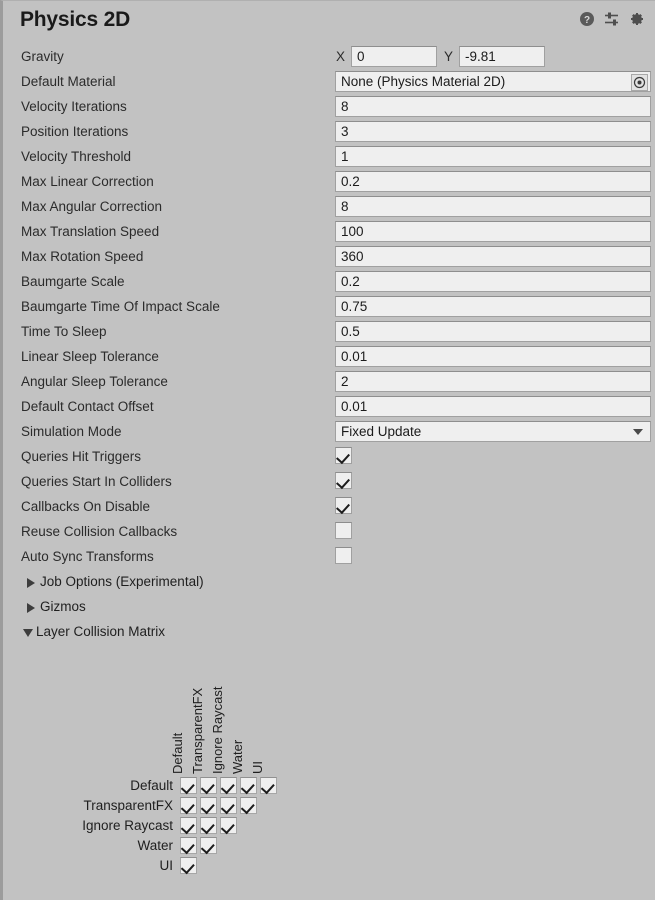 This screenshot has height=900, width=655. What do you see at coordinates (493, 231) in the screenshot?
I see `numeric-input: 100` at bounding box center [493, 231].